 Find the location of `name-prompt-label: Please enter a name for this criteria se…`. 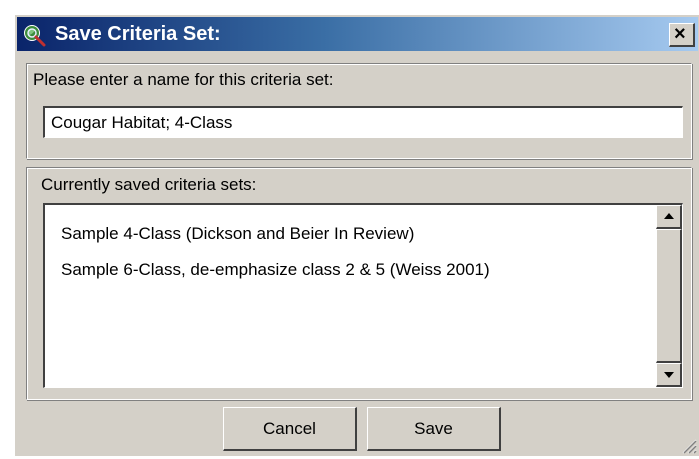

name-prompt-label: Please enter a name for this criteria se… is located at coordinates (183, 79).